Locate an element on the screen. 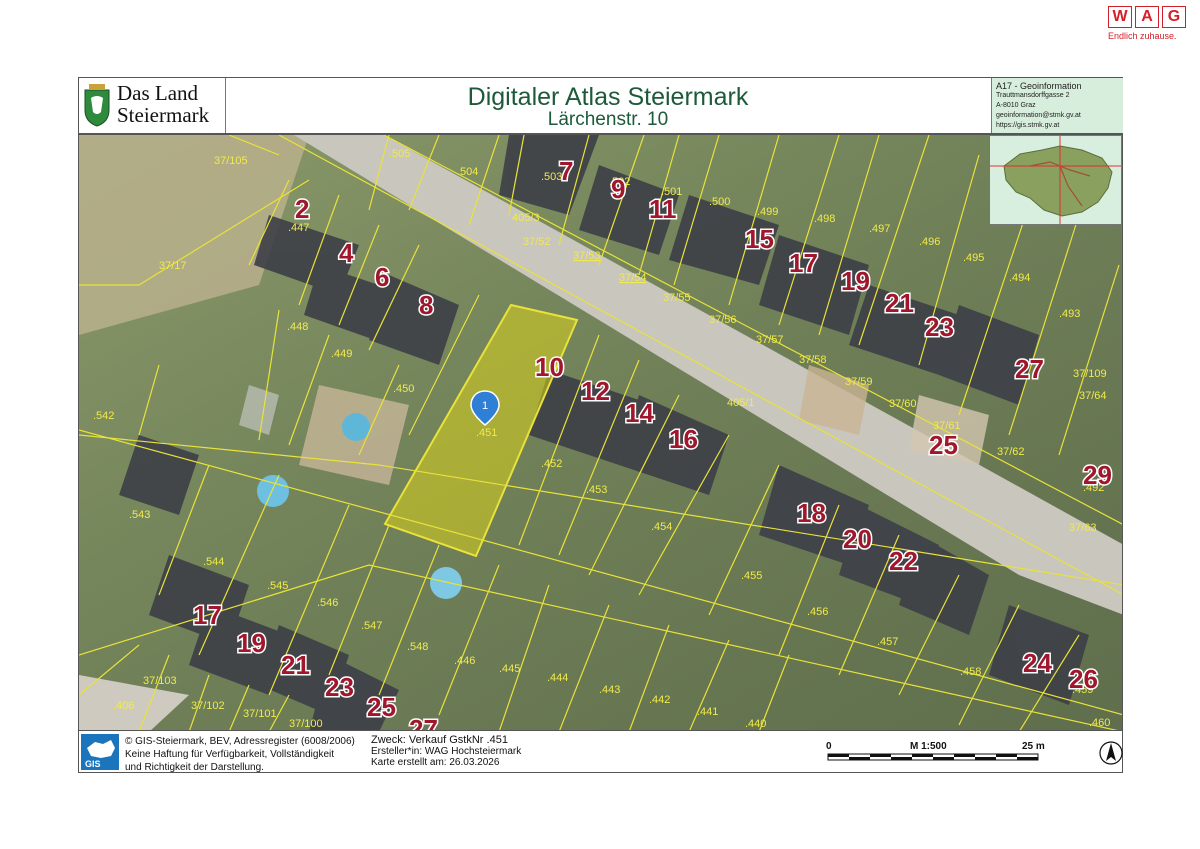 This screenshot has width=1200, height=849. parcel-label: 37/100 is located at coordinates (306, 724).